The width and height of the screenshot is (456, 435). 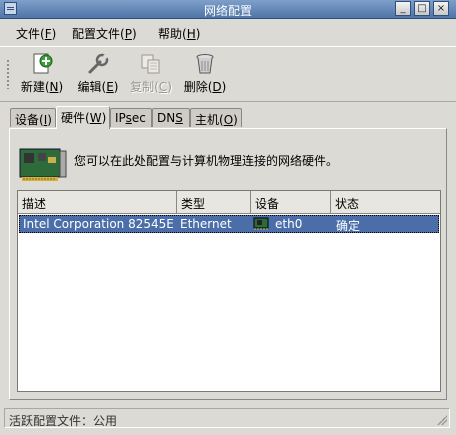 I want to click on menu-bar: 文件(F) 配置文件(P) 帮助(H), so click(x=228, y=32).